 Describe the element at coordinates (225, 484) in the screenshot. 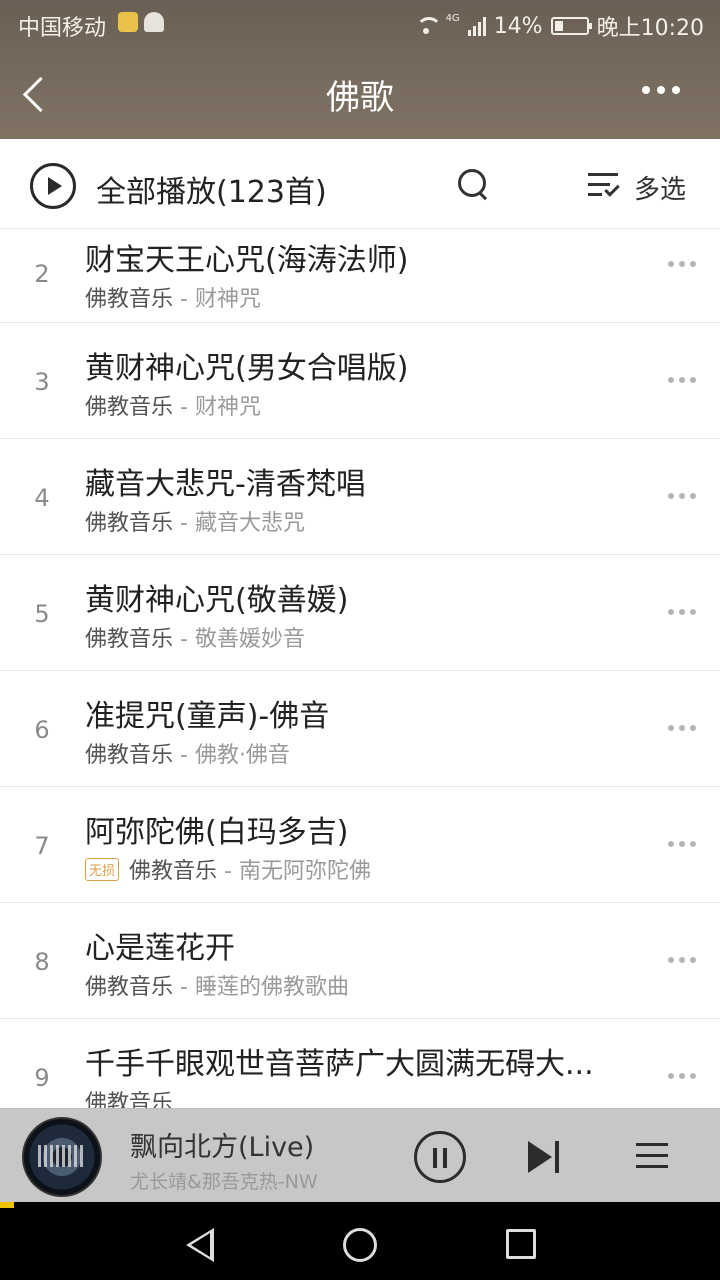

I see `song-title: 藏音大悲咒-清香梵唱` at that location.